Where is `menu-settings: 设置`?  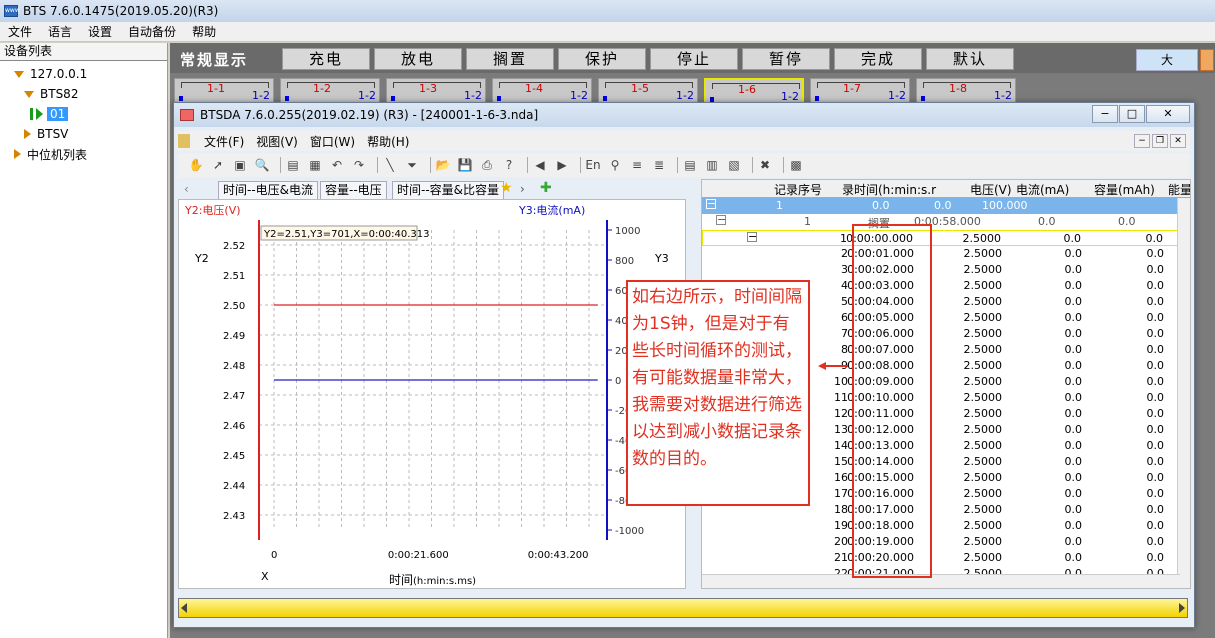
menu-settings: 设置 is located at coordinates (100, 31).